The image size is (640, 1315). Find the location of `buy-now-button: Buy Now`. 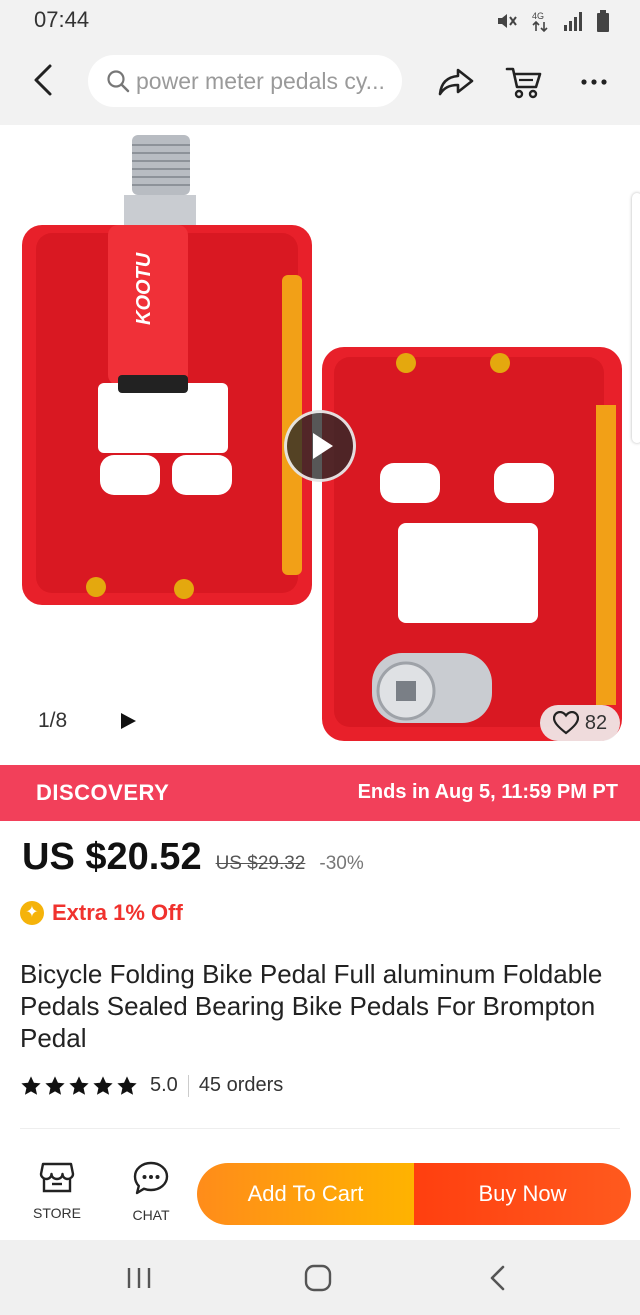

buy-now-button: Buy Now is located at coordinates (522, 1194).